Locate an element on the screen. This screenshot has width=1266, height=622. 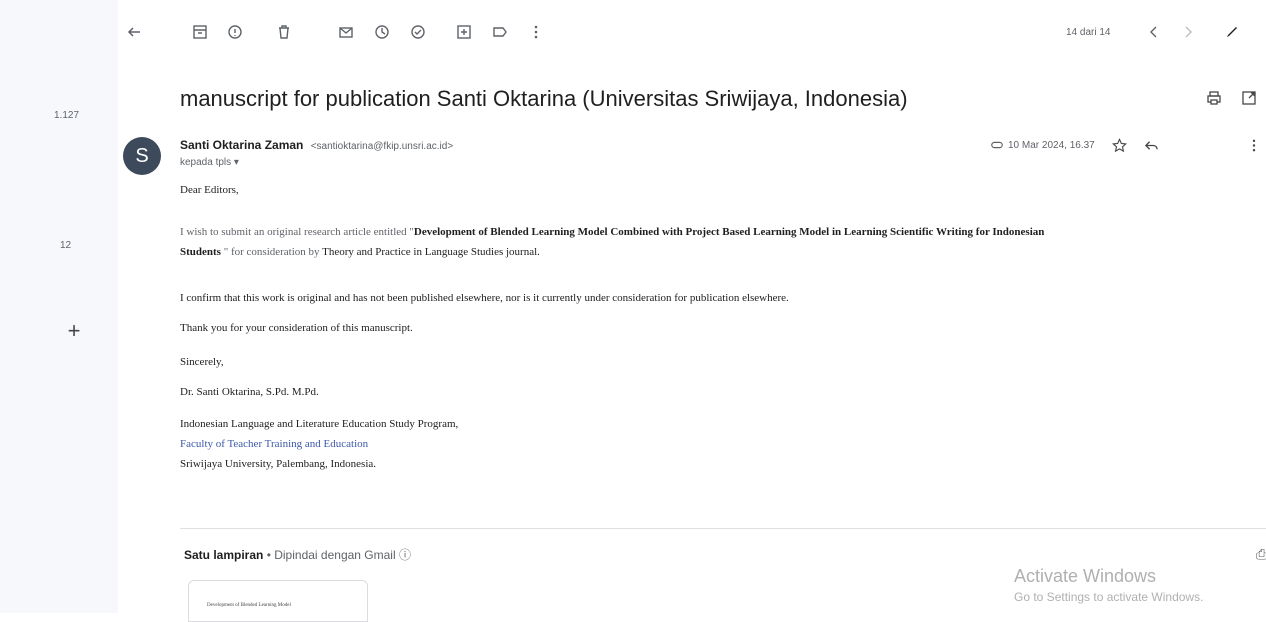
recipient-dropdown: kepada tpls ▾ is located at coordinates (209, 162).